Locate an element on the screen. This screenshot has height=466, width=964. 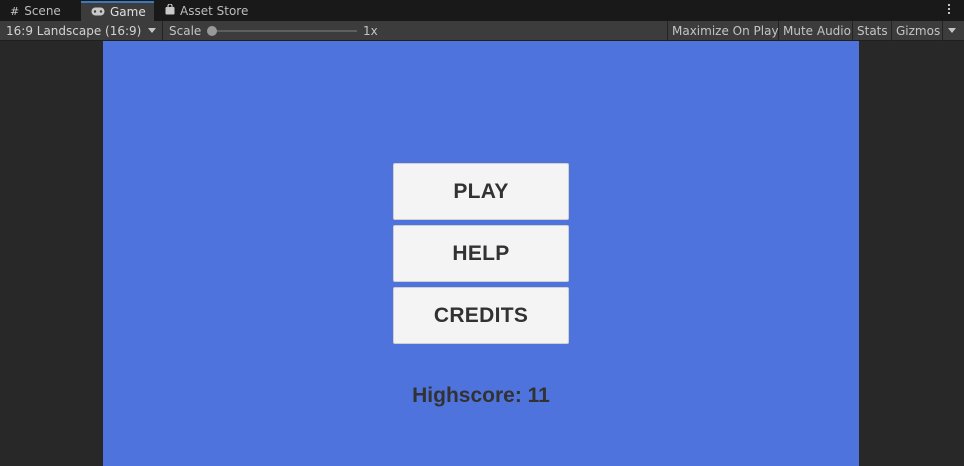
more-options-icon is located at coordinates (949, 9).